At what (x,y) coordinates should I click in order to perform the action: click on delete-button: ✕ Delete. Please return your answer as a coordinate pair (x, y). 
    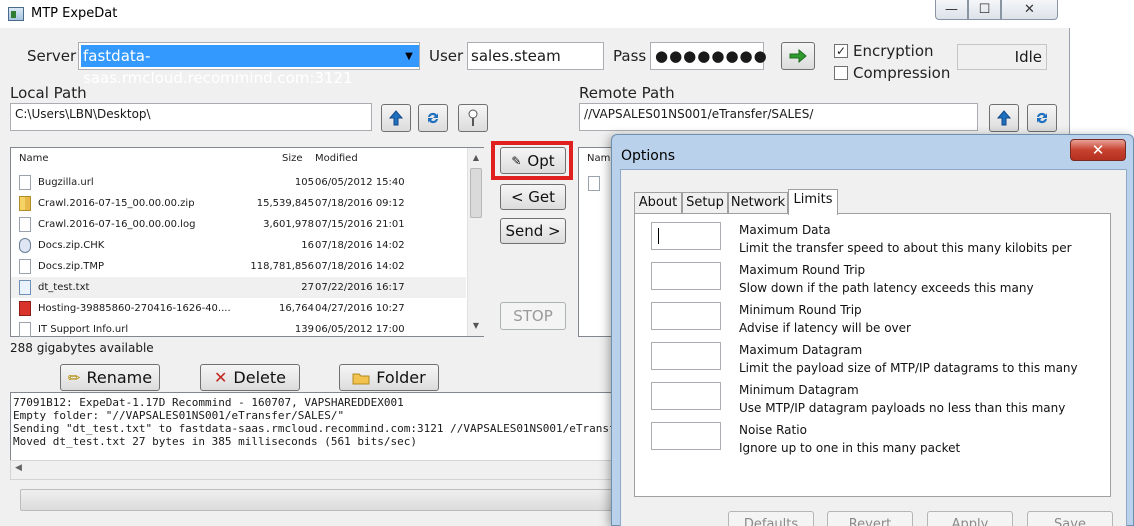
    Looking at the image, I should click on (250, 377).